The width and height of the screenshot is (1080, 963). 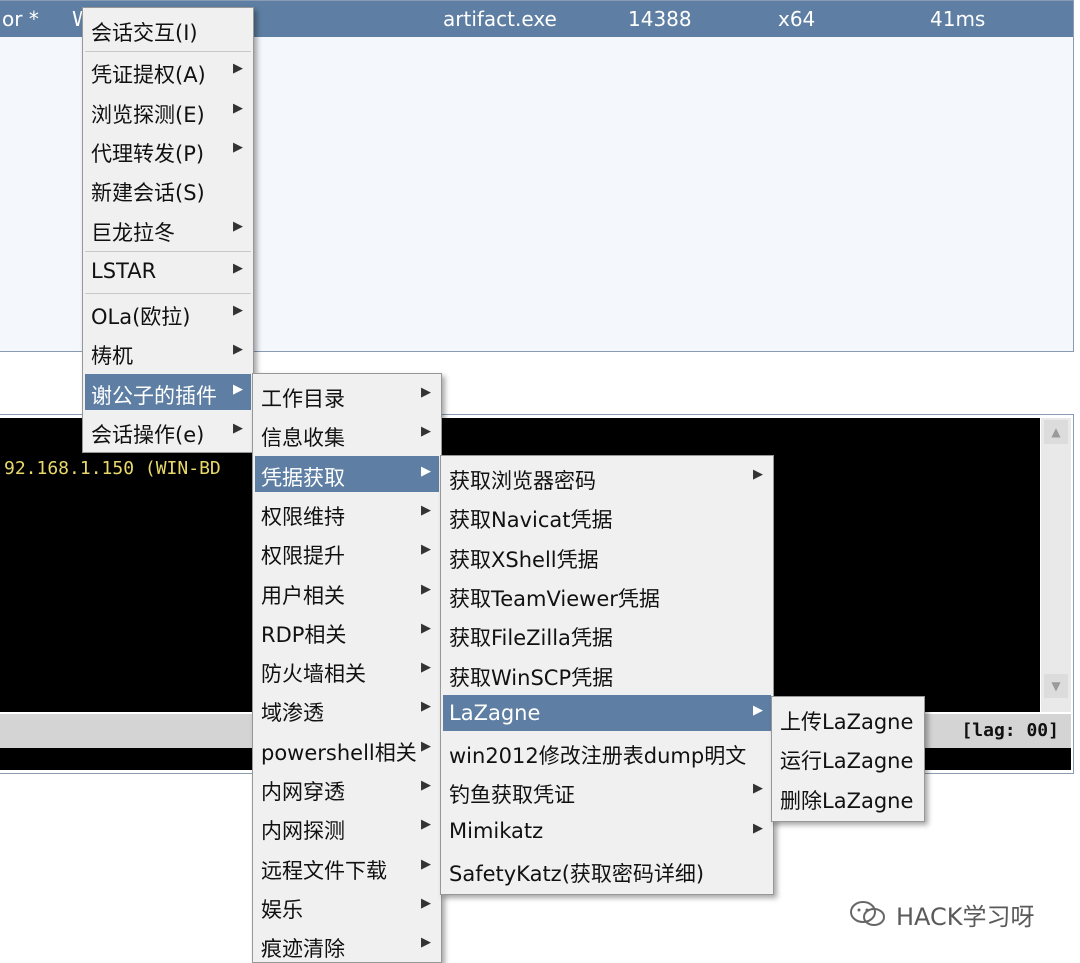 I want to click on menu-item-label: 权限提升, so click(x=303, y=556).